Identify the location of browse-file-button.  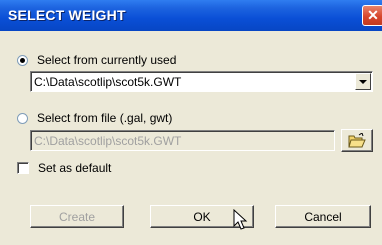
(357, 140).